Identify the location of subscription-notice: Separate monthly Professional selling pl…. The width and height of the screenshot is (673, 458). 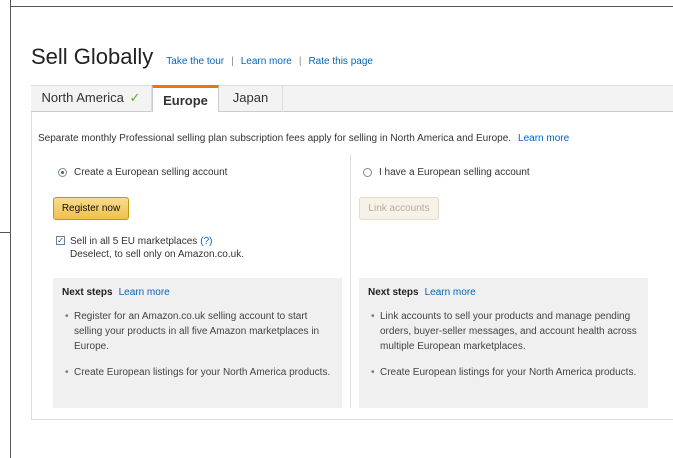
(303, 138).